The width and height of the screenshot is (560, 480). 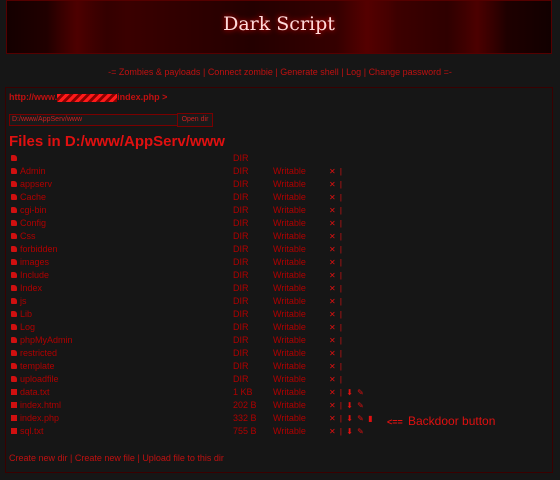 I want to click on table-row: DIR, so click(x=281, y=158).